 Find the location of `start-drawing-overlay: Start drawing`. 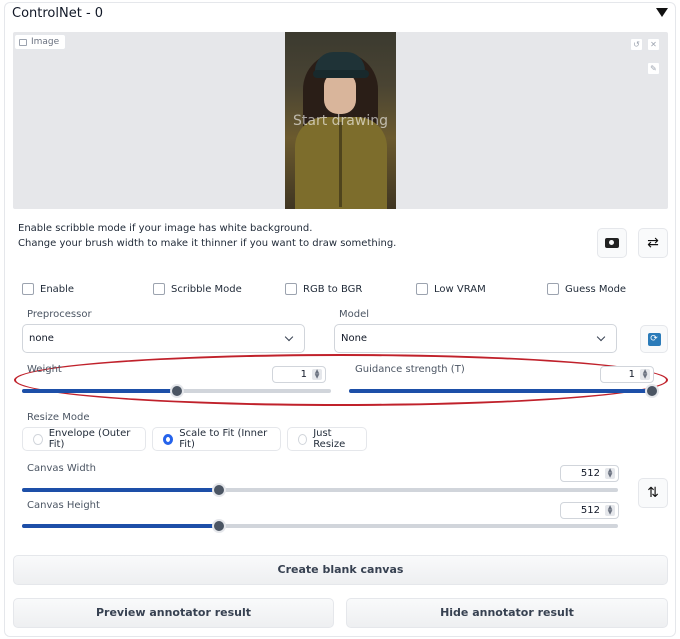

start-drawing-overlay: Start drawing is located at coordinates (340, 121).